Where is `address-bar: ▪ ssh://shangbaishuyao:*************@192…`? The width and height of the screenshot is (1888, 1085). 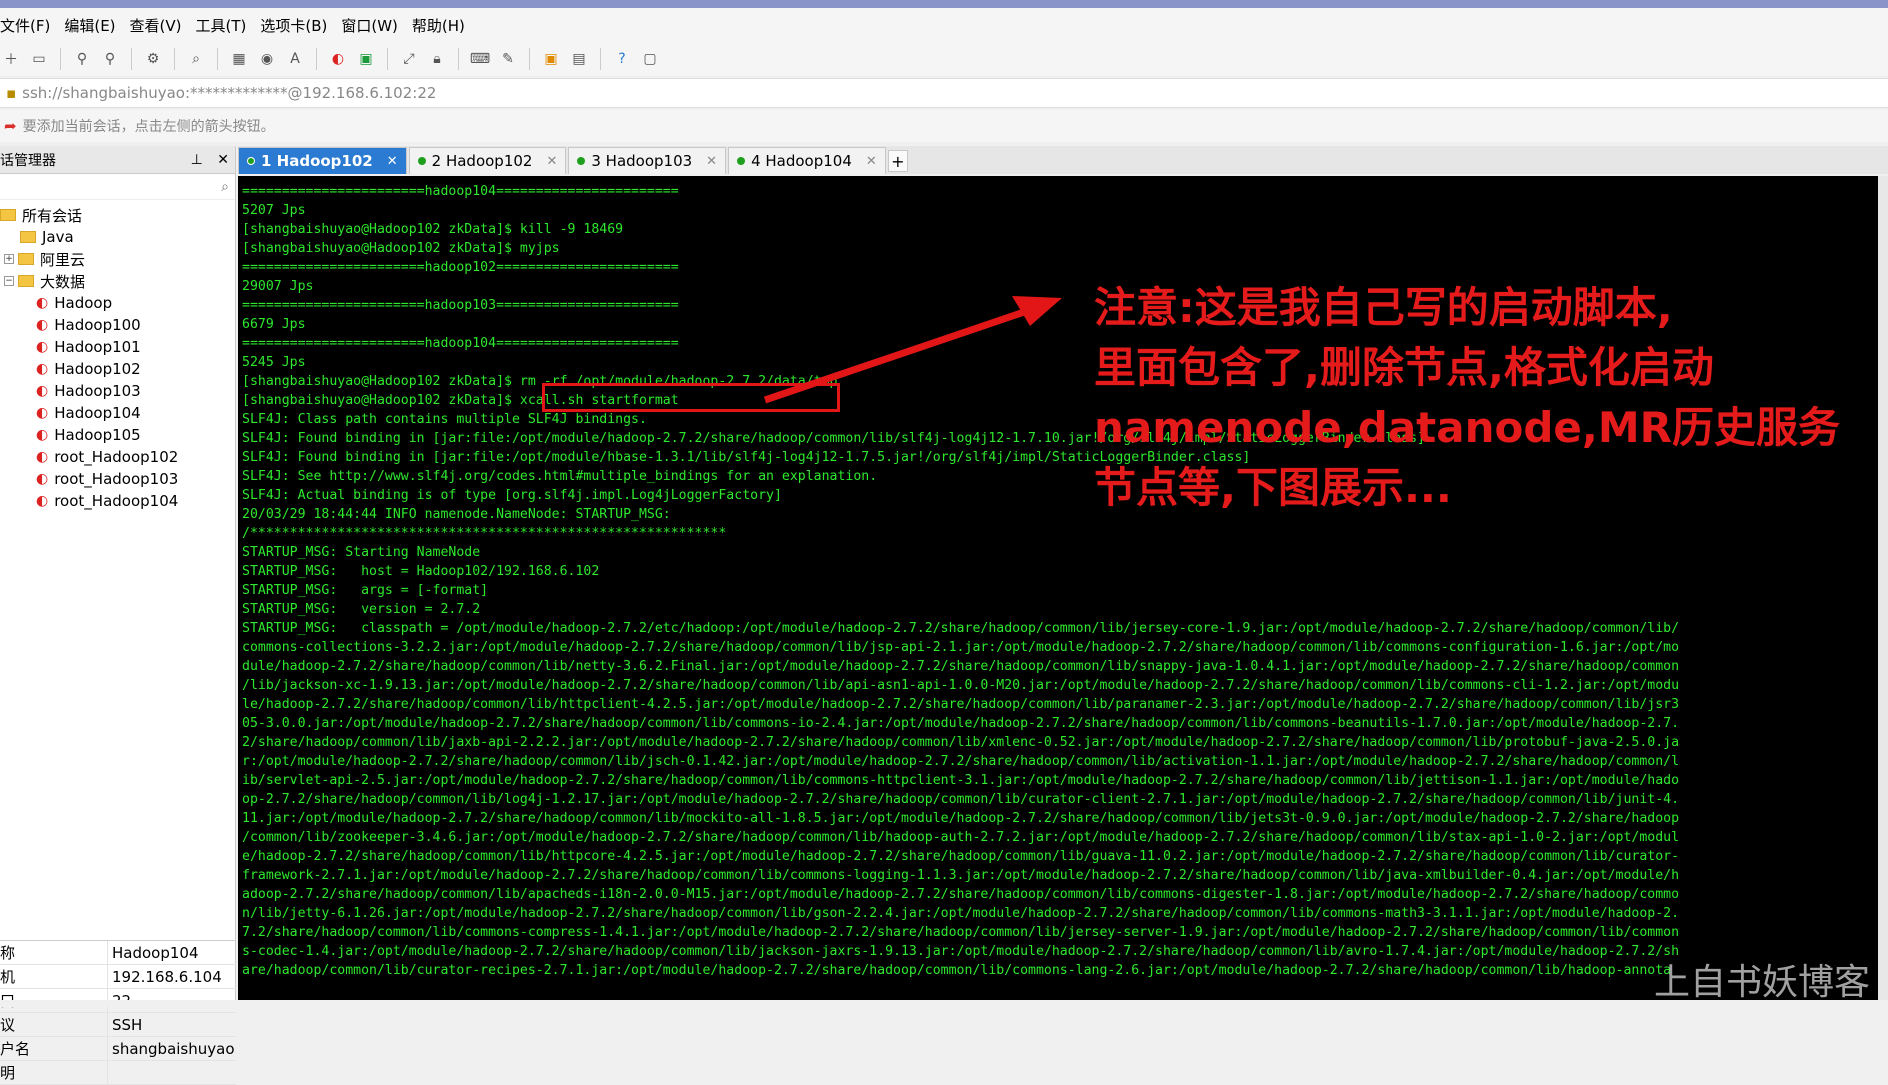 address-bar: ▪ ssh://shangbaishuyao:*************@192… is located at coordinates (944, 93).